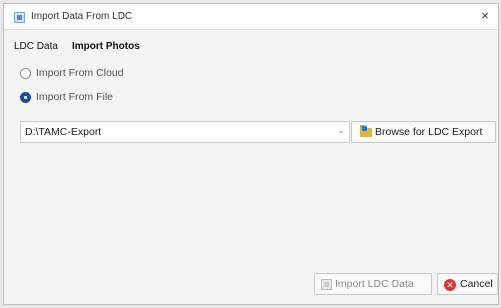 The height and width of the screenshot is (308, 501). I want to click on cancel-button: ✕ Cancel, so click(467, 284).